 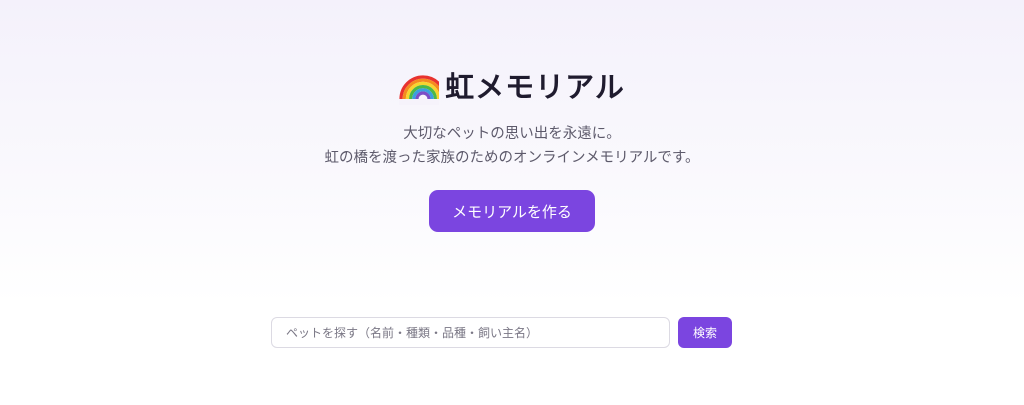 What do you see at coordinates (512, 134) in the screenshot?
I see `tagline-line-1: 大切なペットの思い出を永遠に。` at bounding box center [512, 134].